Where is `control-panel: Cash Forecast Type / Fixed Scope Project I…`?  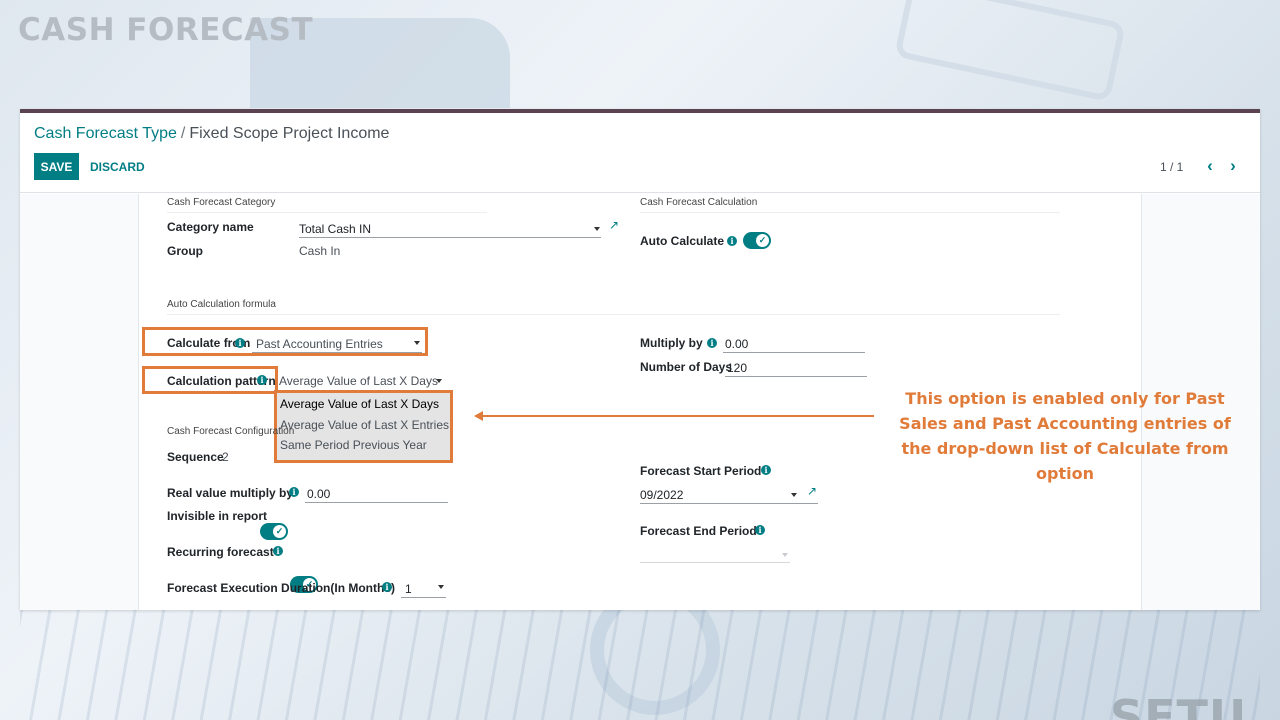 control-panel: Cash Forecast Type / Fixed Scope Project I… is located at coordinates (640, 153).